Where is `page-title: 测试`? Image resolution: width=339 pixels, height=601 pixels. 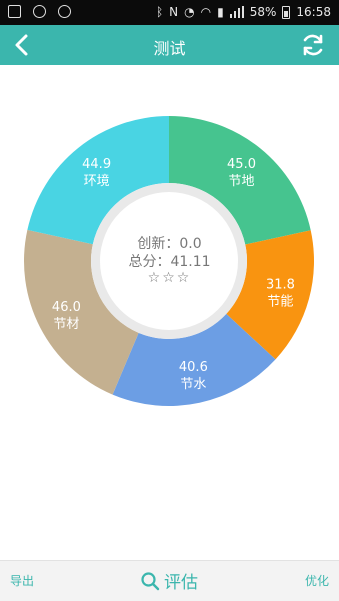 page-title: 测试 is located at coordinates (169, 48).